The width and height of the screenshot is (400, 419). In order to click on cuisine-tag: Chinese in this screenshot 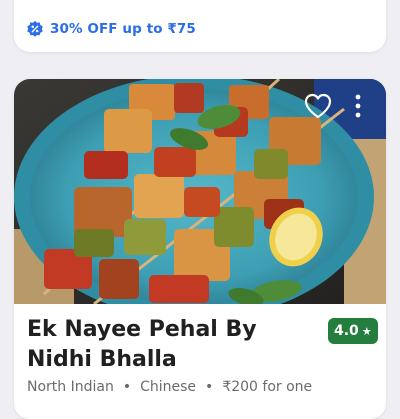, I will do `click(168, 387)`.